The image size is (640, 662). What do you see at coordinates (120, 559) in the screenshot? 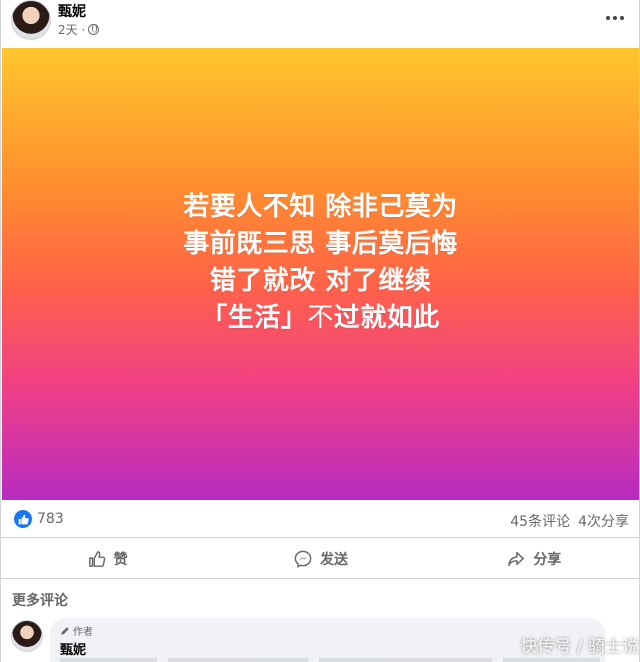
I see `like-label: 赞` at bounding box center [120, 559].